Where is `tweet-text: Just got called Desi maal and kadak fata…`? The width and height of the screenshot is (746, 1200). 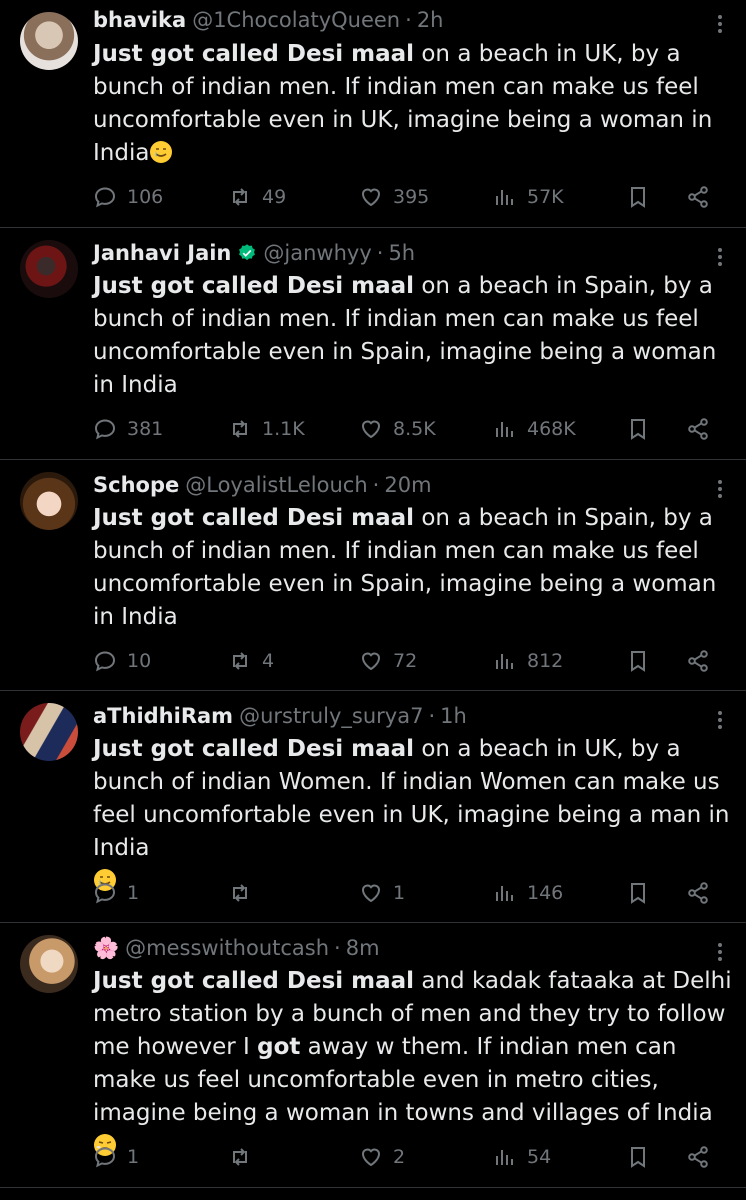
tweet-text: Just got called Desi maal and kadak fata… is located at coordinates (413, 1064).